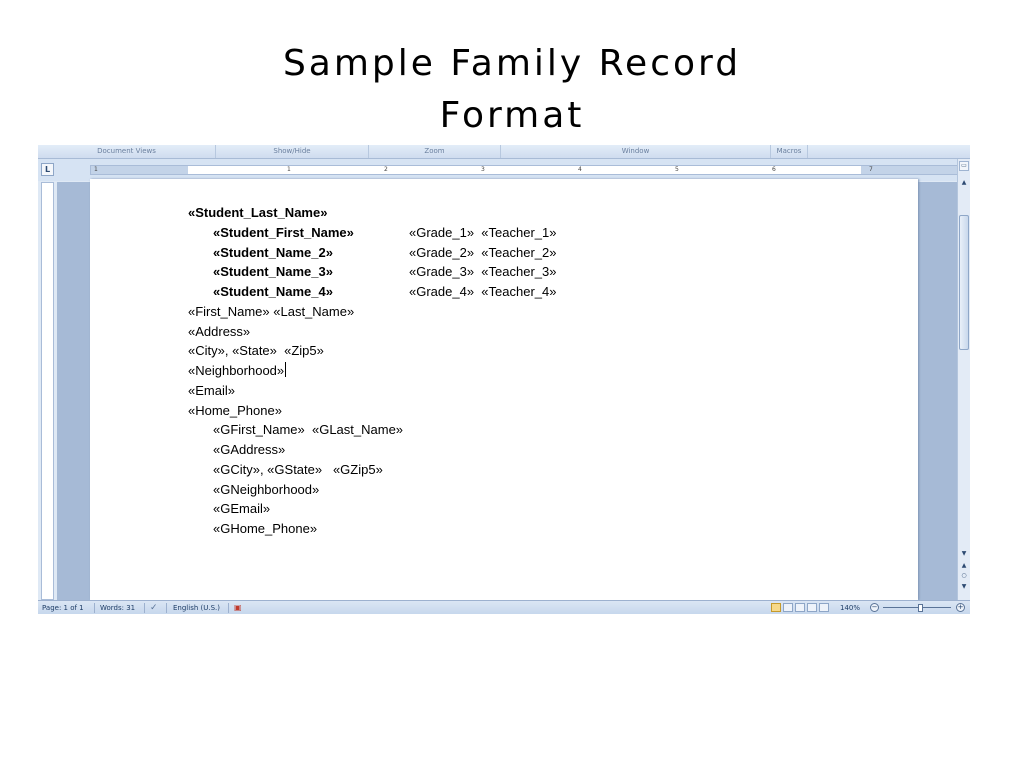  What do you see at coordinates (788, 607) in the screenshot?
I see `full-screen-reading-view-button` at bounding box center [788, 607].